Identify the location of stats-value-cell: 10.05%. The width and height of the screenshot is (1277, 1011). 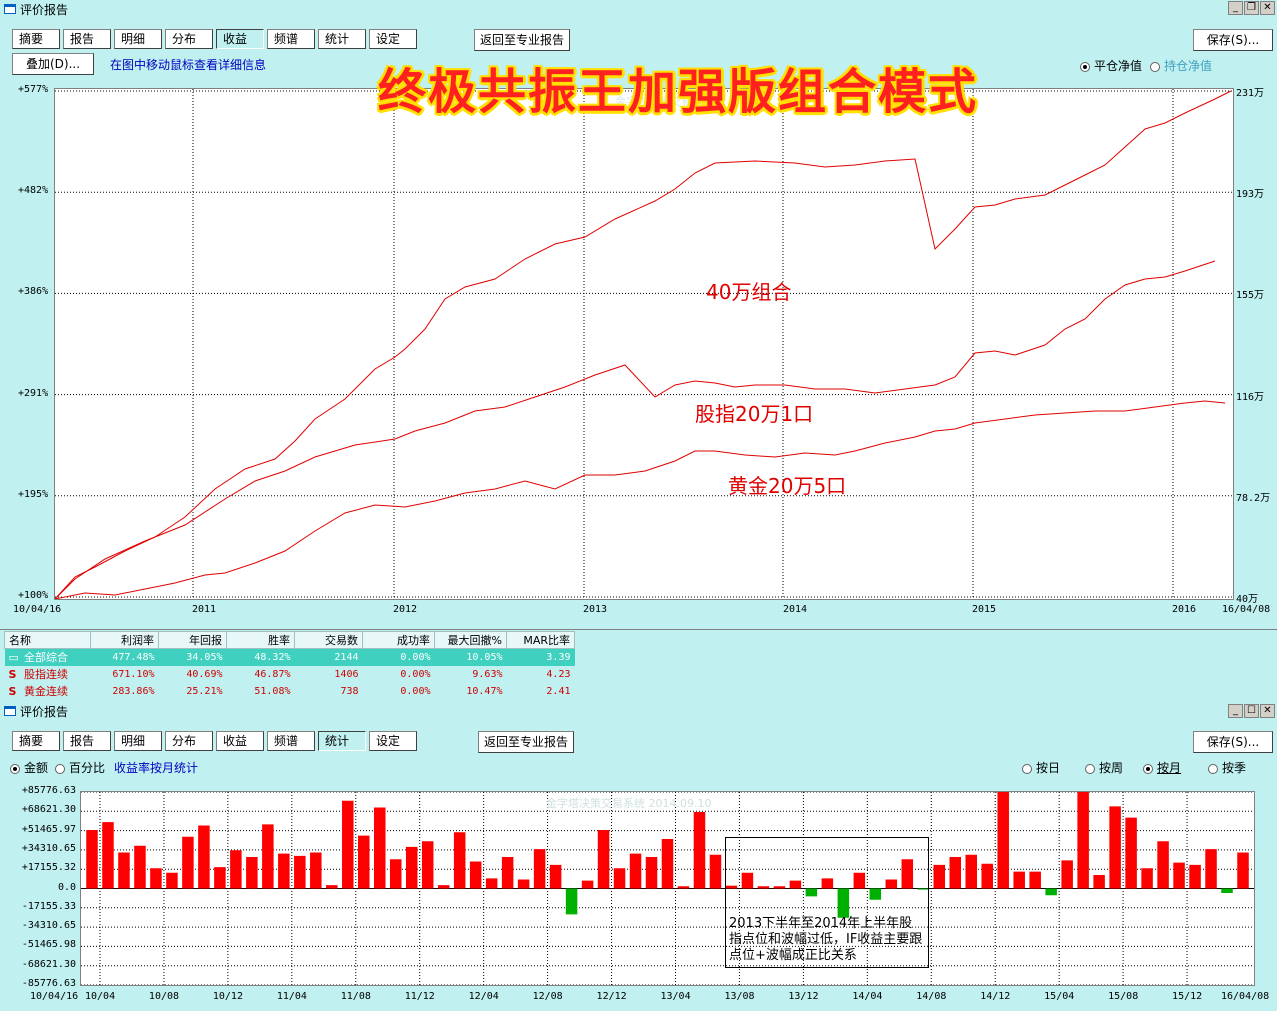
(484, 657).